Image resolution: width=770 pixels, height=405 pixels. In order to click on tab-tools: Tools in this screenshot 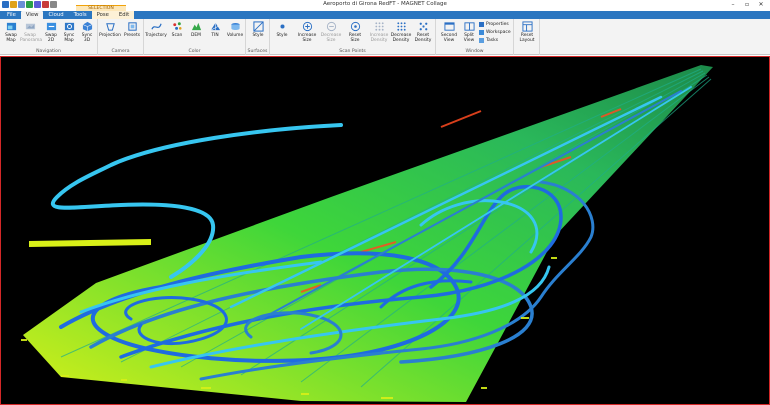, I will do `click(80, 15)`.